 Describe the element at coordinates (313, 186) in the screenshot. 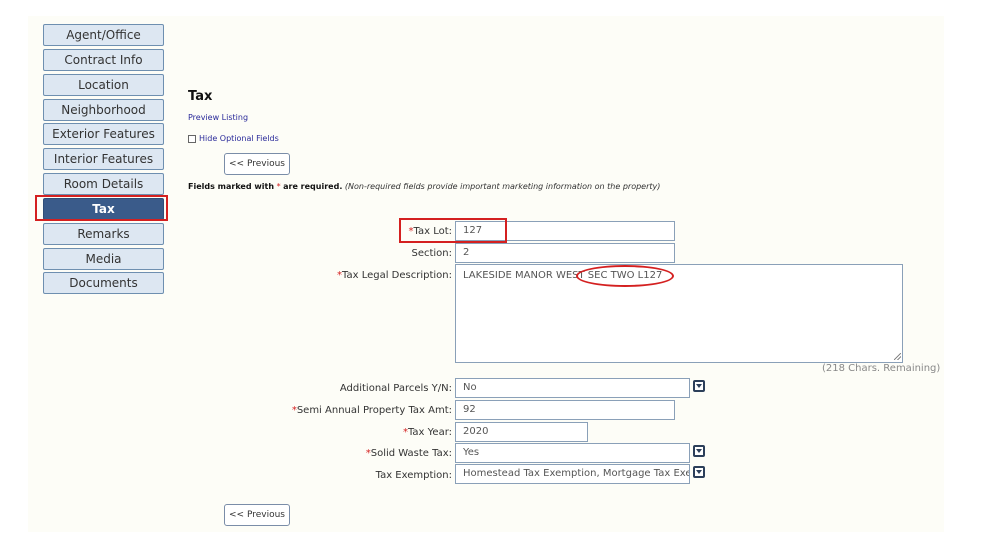

I see `required-note-post: are required.` at that location.